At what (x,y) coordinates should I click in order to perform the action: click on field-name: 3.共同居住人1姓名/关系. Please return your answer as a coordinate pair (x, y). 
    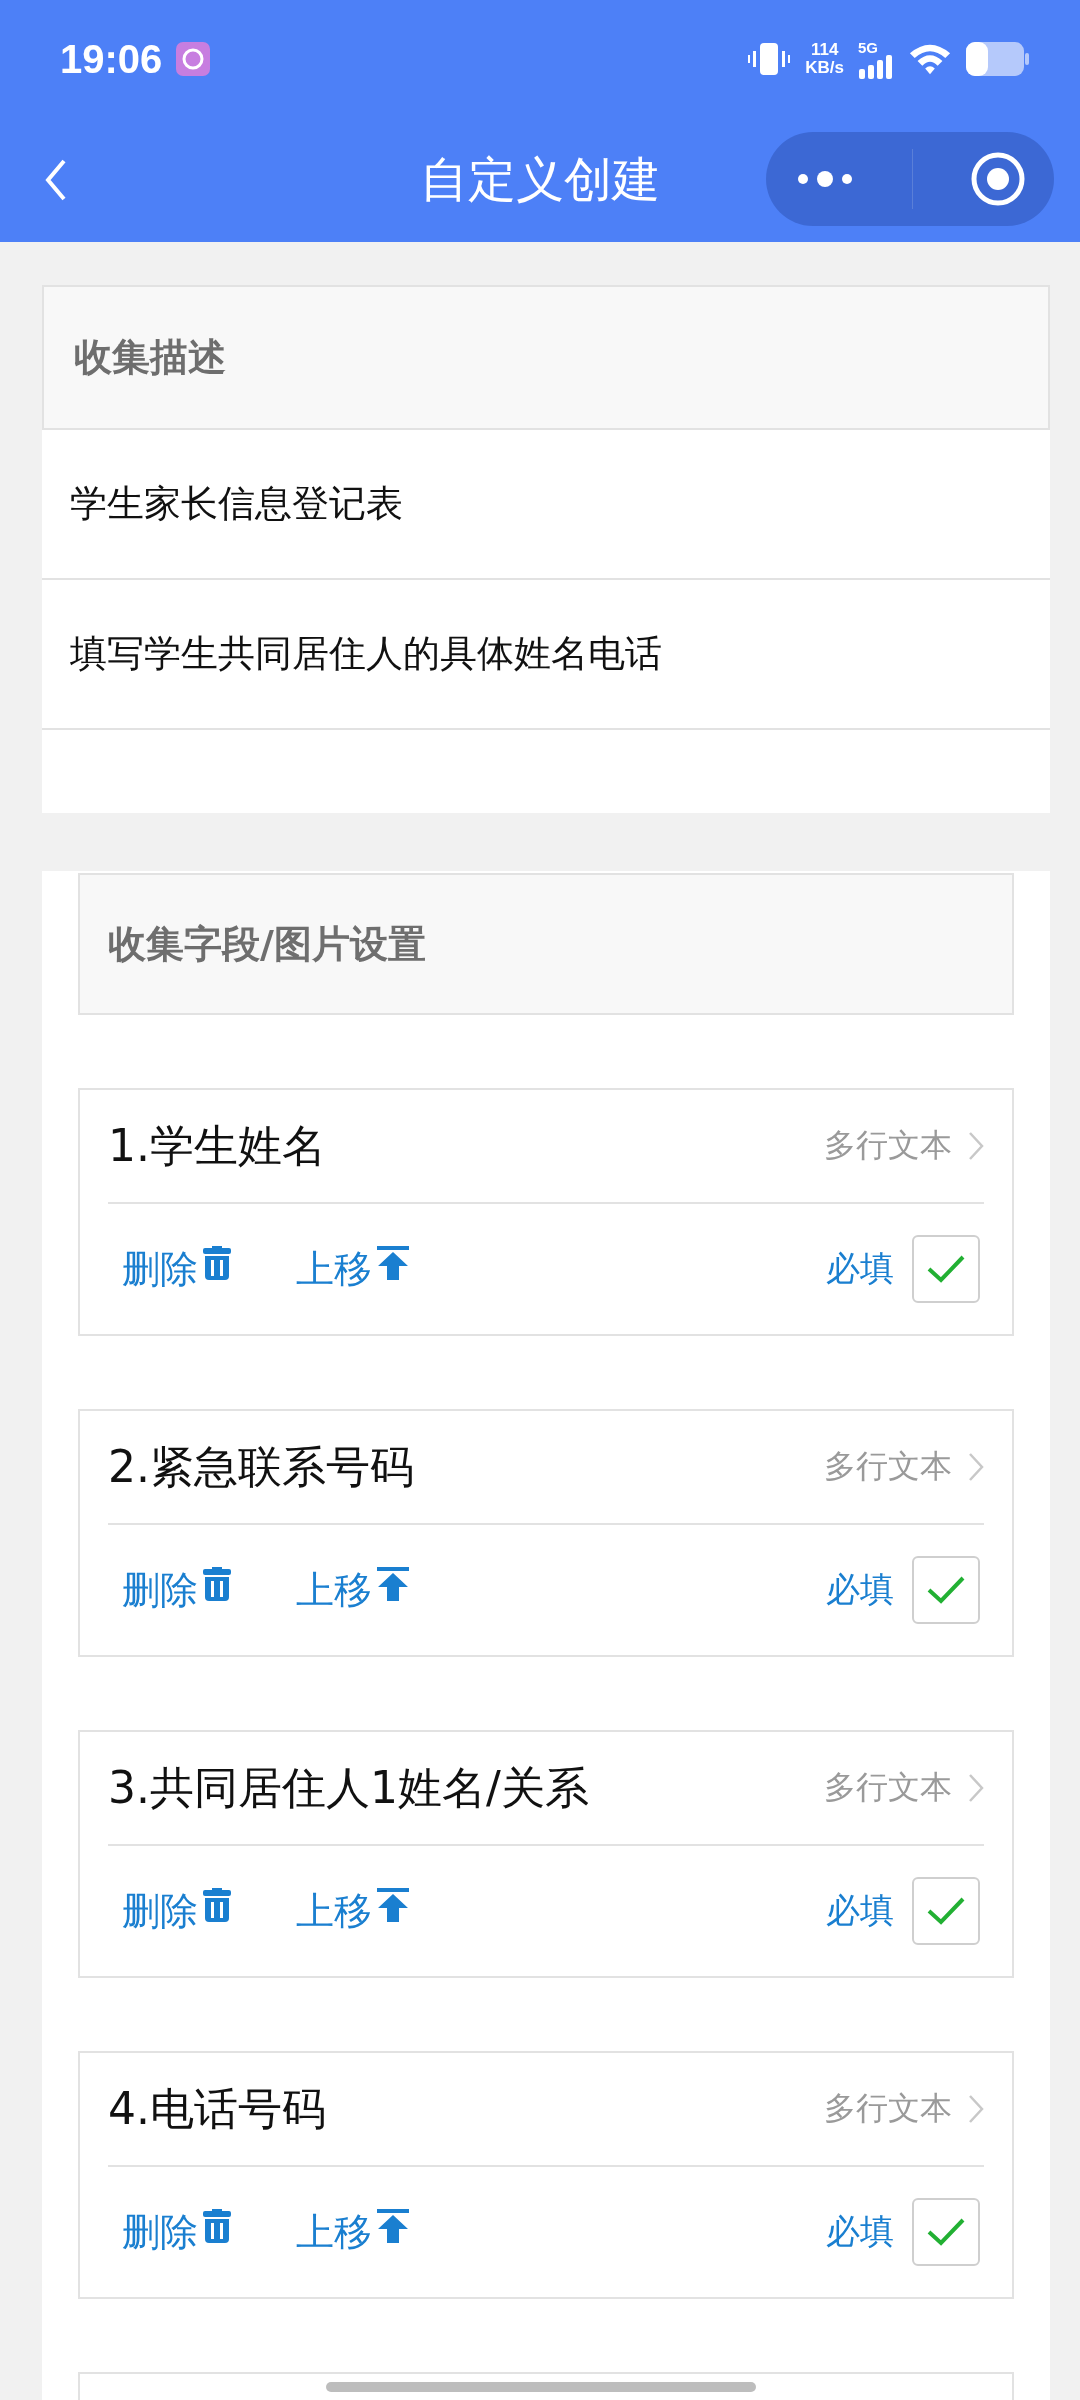
    Looking at the image, I should click on (349, 1787).